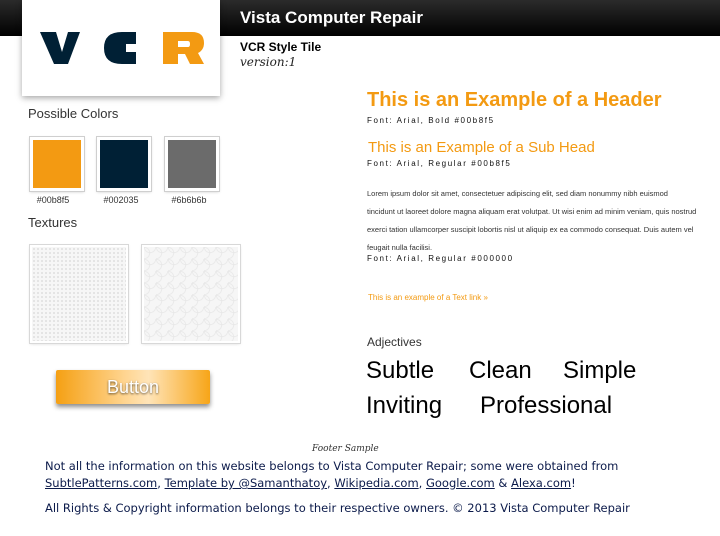 The image size is (720, 536). I want to click on adjective-word: Simple, so click(600, 370).